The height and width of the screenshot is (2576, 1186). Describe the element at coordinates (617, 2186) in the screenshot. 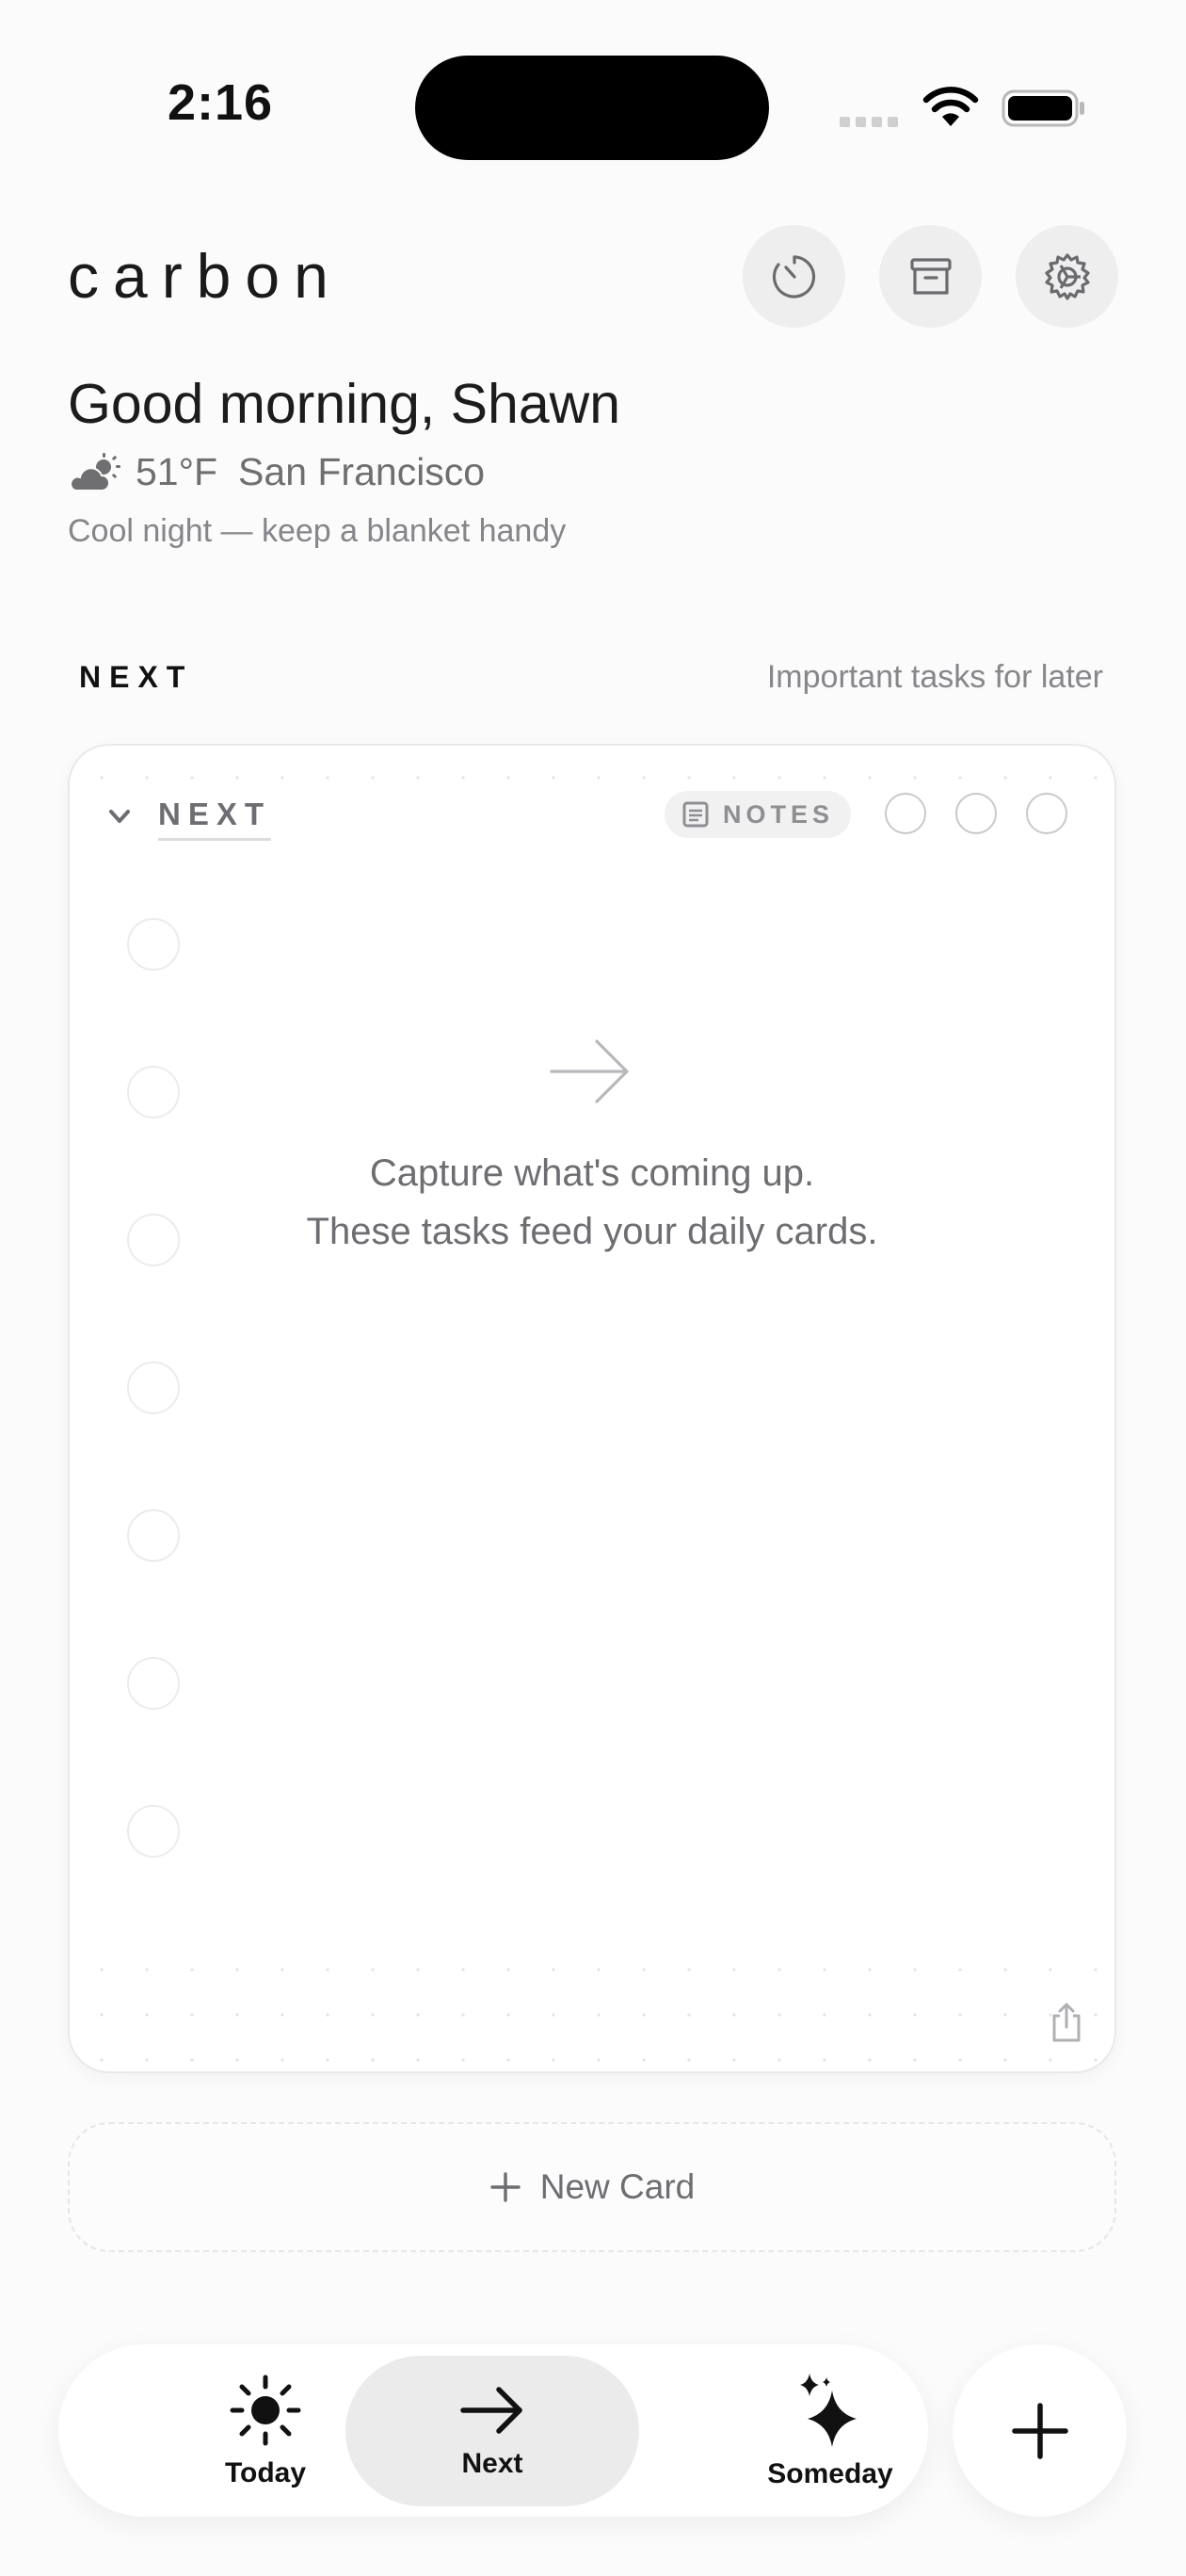

I see `new-card-label: New Card` at that location.